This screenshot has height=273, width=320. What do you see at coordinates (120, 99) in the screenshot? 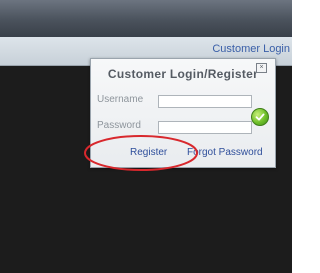
I see `username-label: Username` at bounding box center [120, 99].